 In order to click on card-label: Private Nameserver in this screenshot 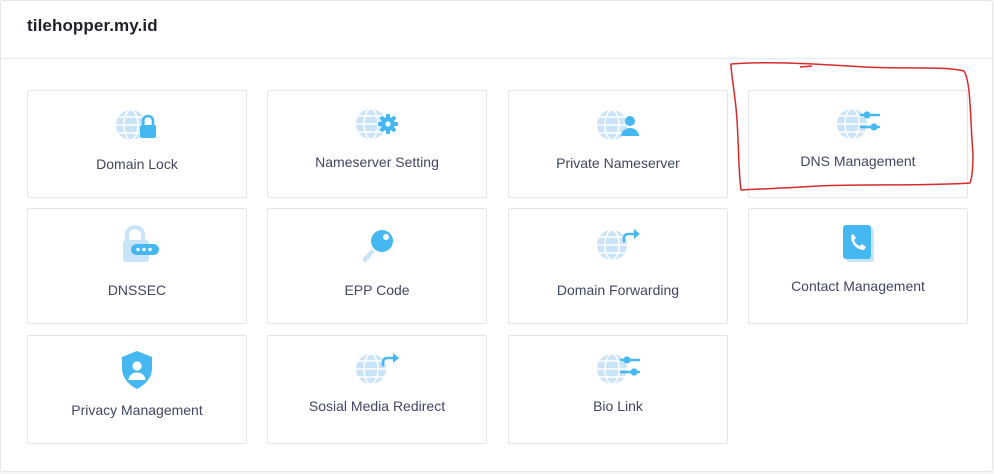, I will do `click(618, 163)`.